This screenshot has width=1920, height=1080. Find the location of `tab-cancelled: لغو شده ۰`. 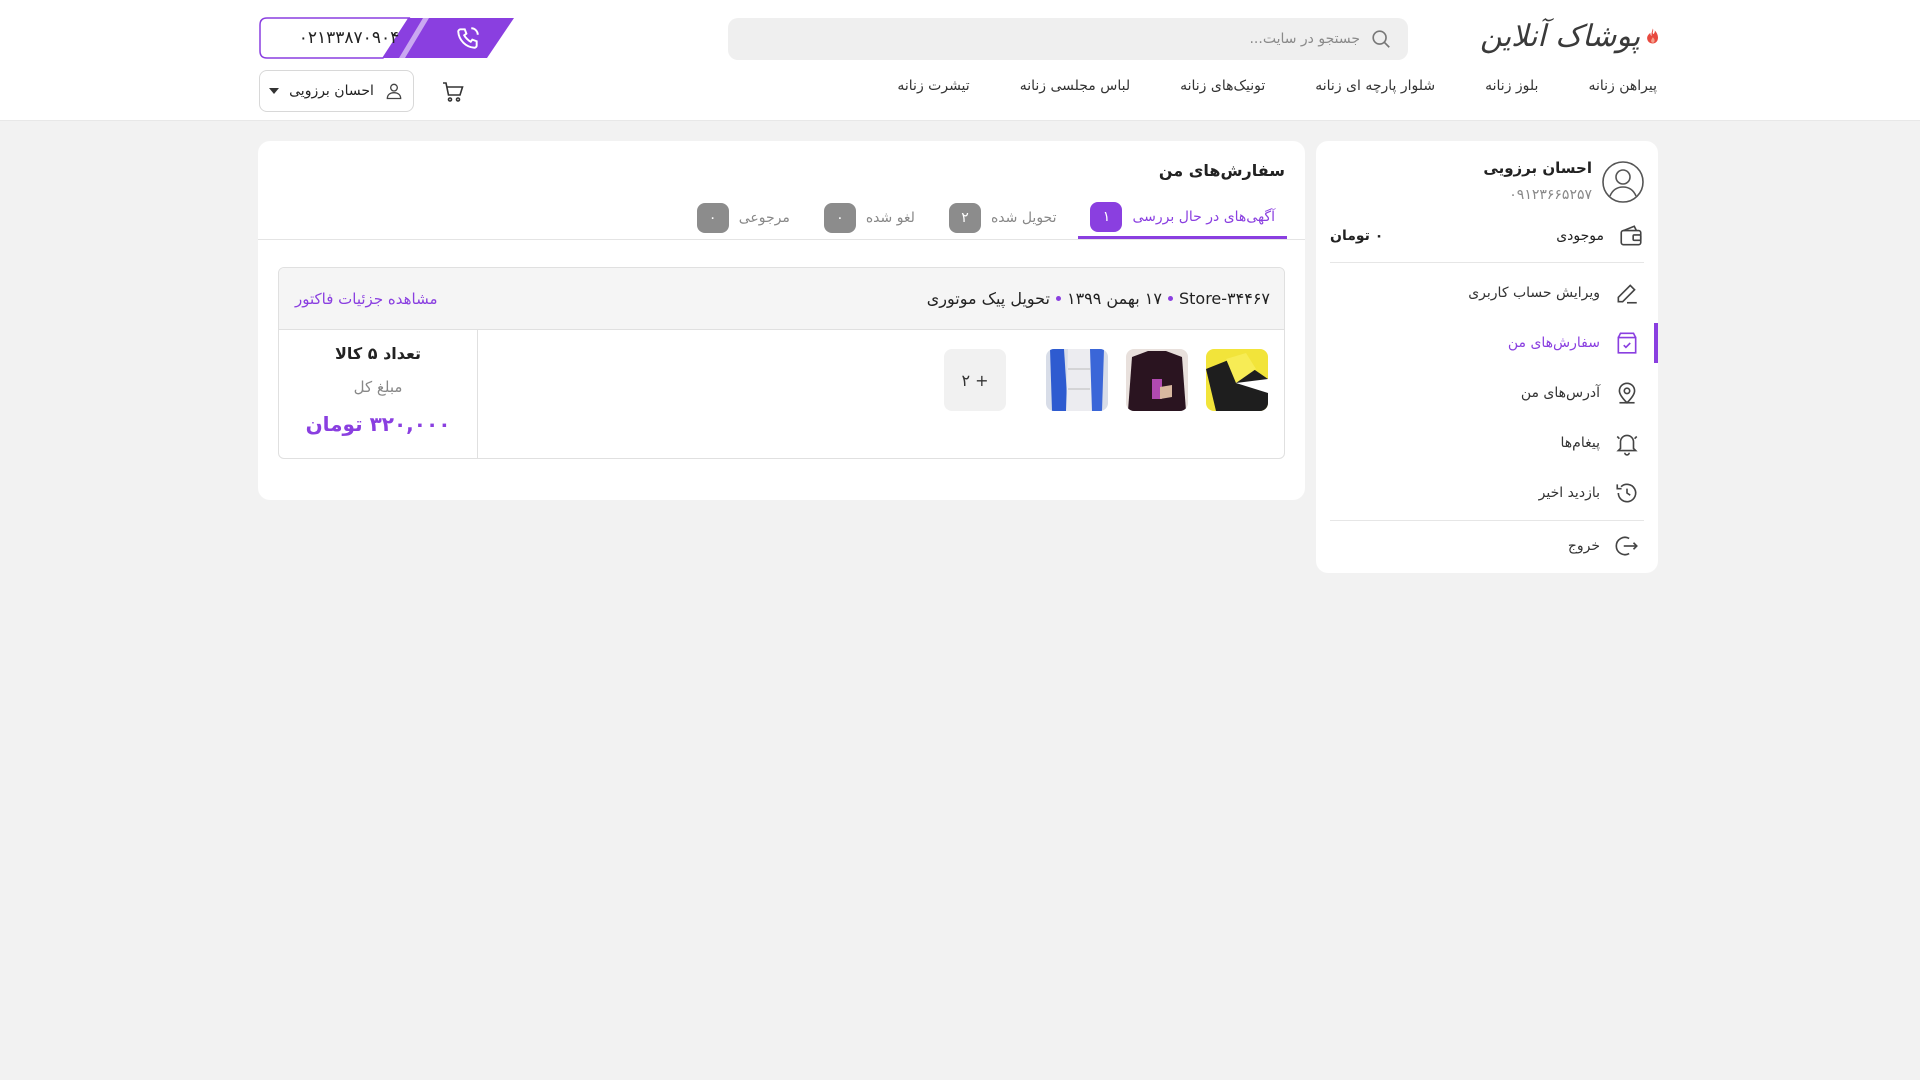

tab-cancelled: لغو شده ۰ is located at coordinates (869, 218).